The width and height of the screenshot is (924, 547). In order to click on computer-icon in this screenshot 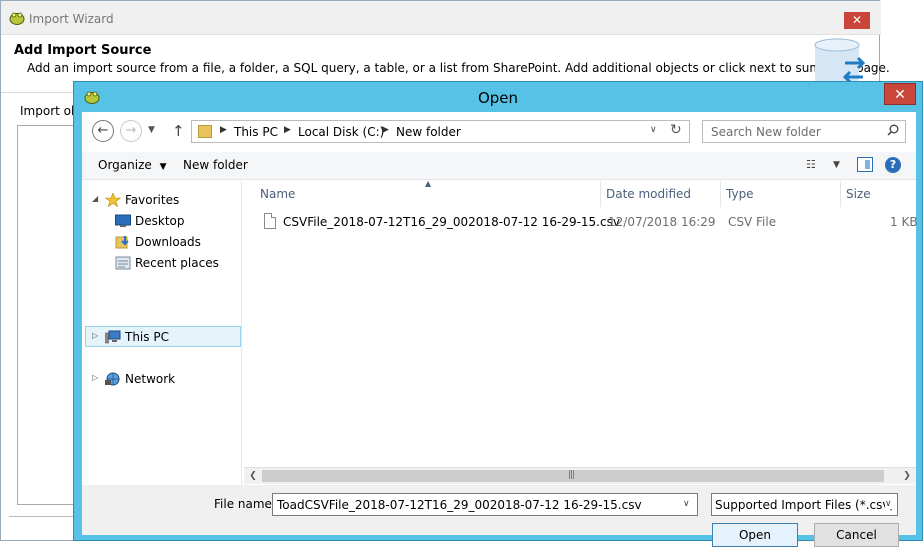, I will do `click(113, 337)`.